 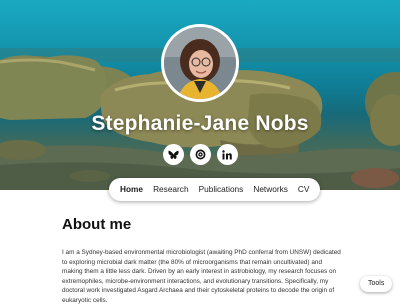 What do you see at coordinates (171, 189) in the screenshot?
I see `nav-research: Research` at bounding box center [171, 189].